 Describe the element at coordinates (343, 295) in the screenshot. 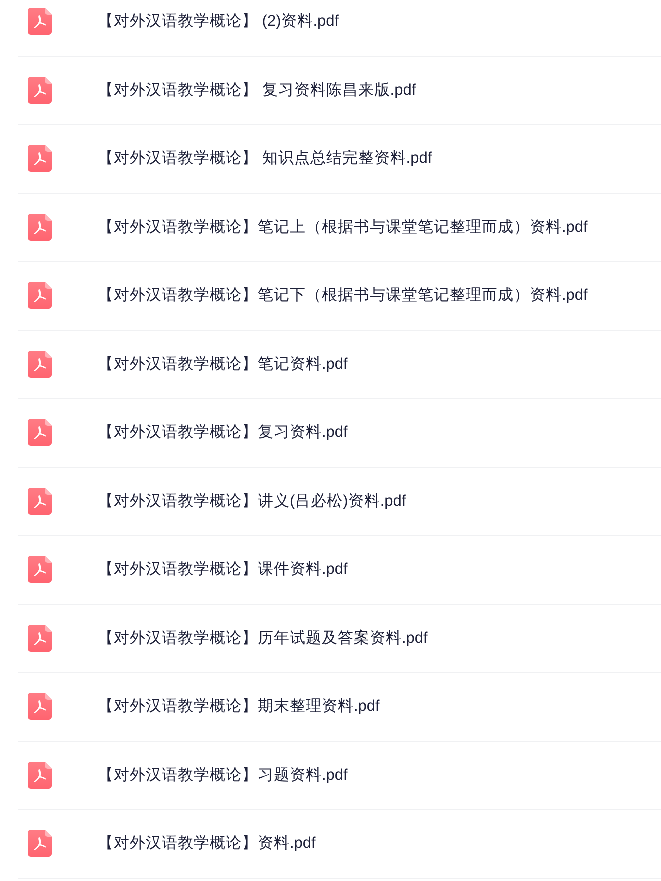

I see `file-name: 【对外汉语教学概论】笔记下（根据书与课堂笔记整理而成）资料.pdf` at that location.